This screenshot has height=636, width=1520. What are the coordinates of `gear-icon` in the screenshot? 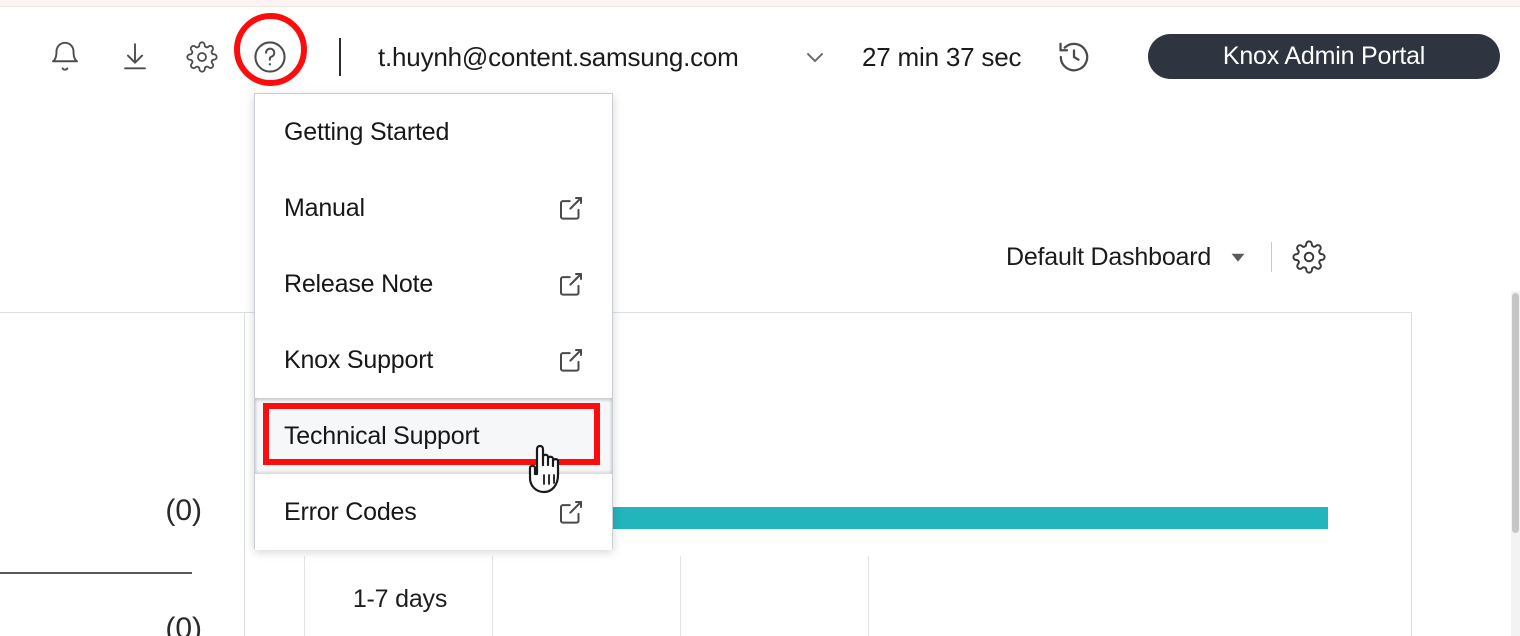 It's located at (1309, 257).